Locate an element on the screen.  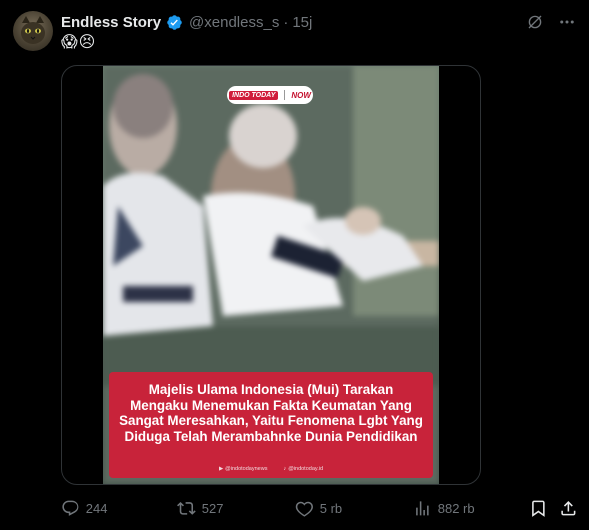
share-button is located at coordinates (568, 508).